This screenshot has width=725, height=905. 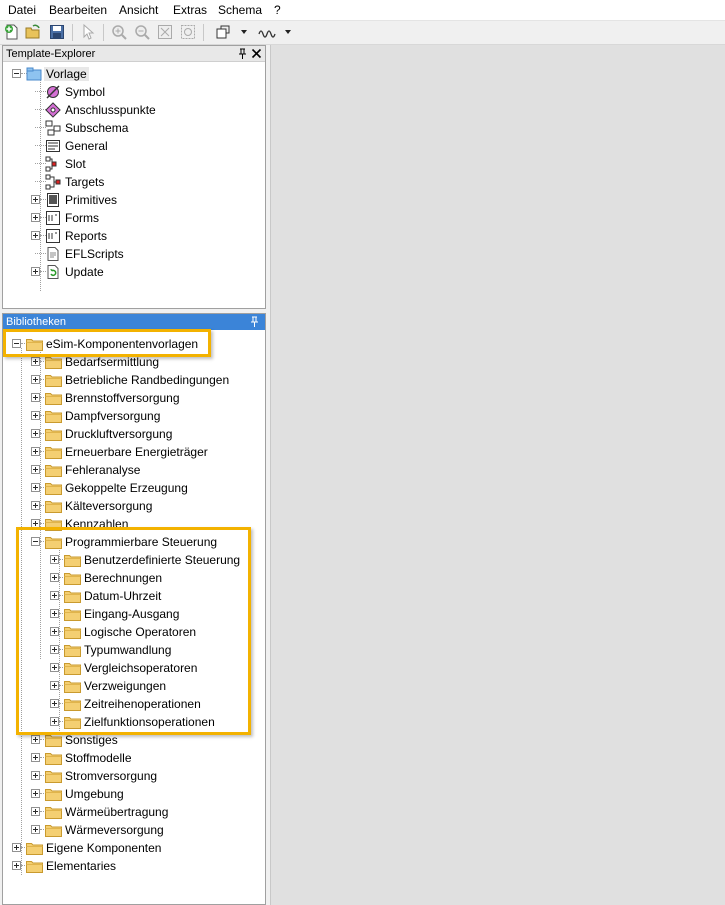 What do you see at coordinates (57, 32) in the screenshot?
I see `save-icon` at bounding box center [57, 32].